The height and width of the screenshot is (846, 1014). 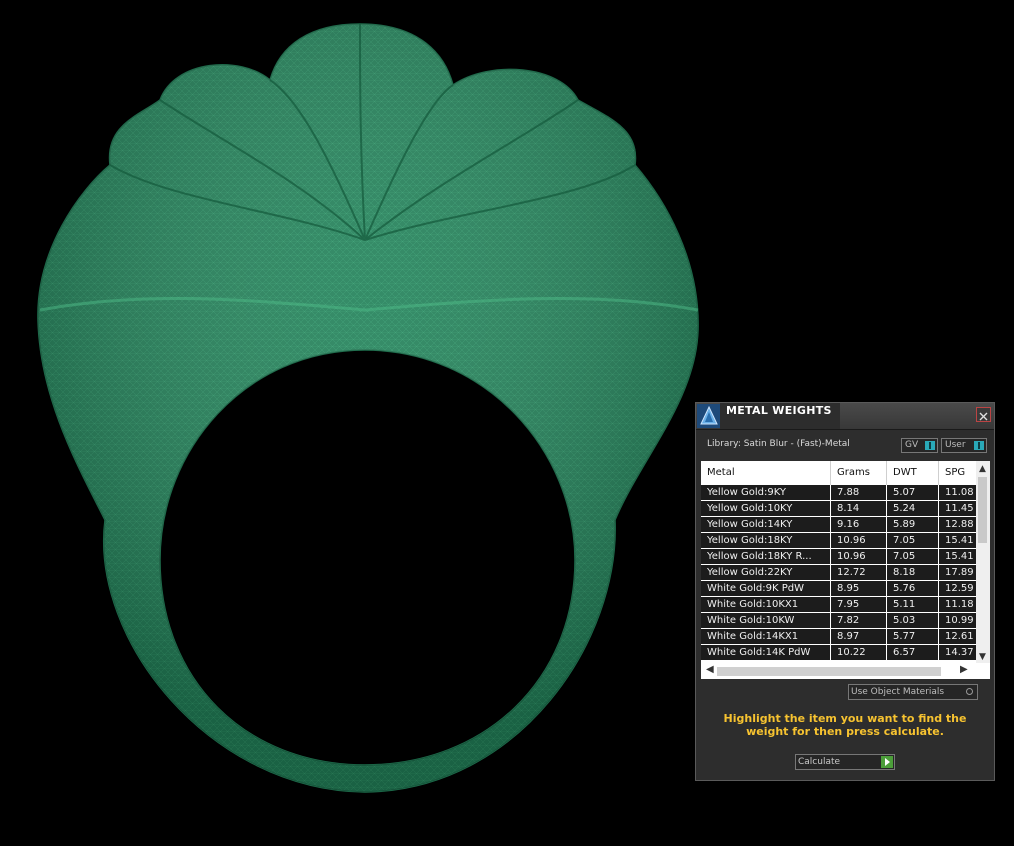 I want to click on column-header-grams: Grams, so click(x=859, y=473).